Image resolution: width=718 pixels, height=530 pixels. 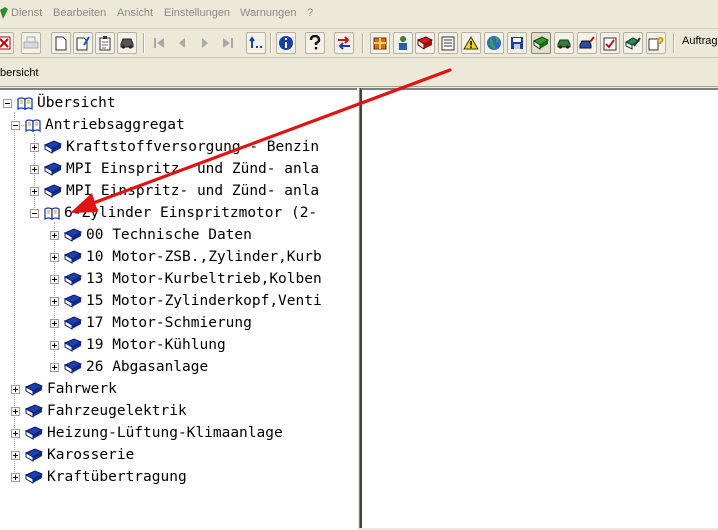 I want to click on green-car-icon, so click(x=564, y=44).